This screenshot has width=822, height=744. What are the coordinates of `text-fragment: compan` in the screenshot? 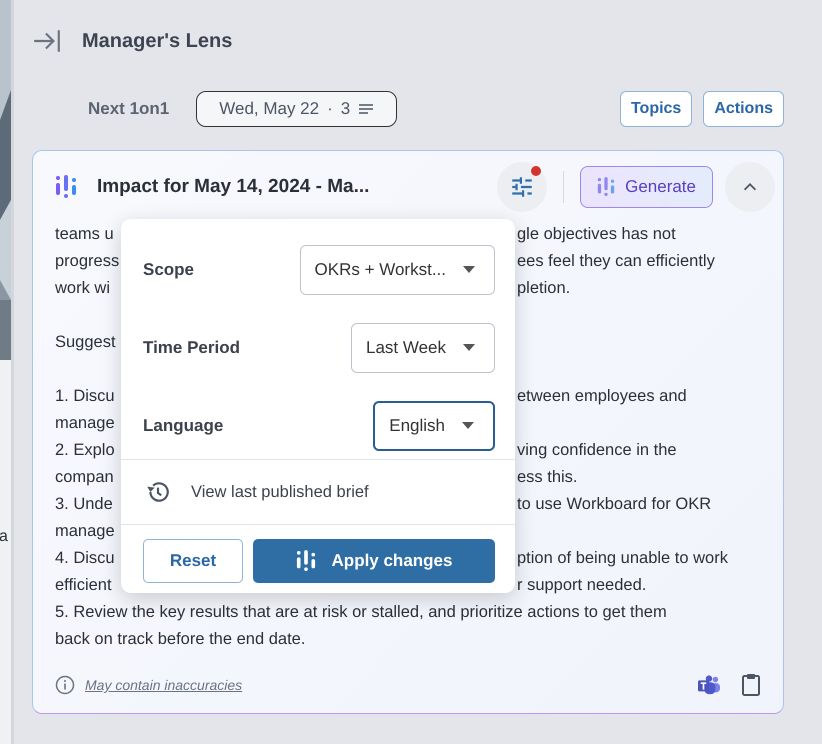 It's located at (84, 477).